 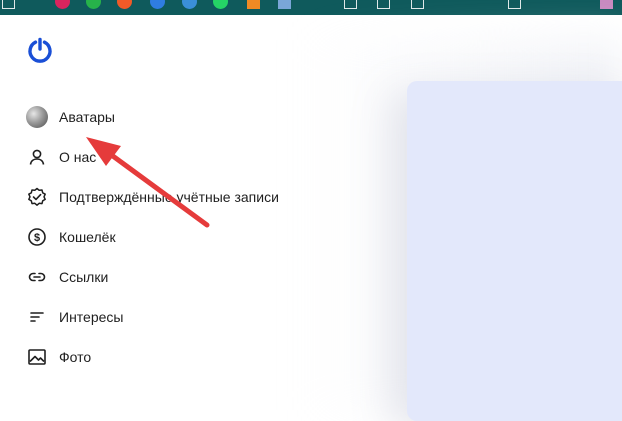 What do you see at coordinates (169, 197) in the screenshot?
I see `sidebar-item-label: Подтверждённые учётные записи` at bounding box center [169, 197].